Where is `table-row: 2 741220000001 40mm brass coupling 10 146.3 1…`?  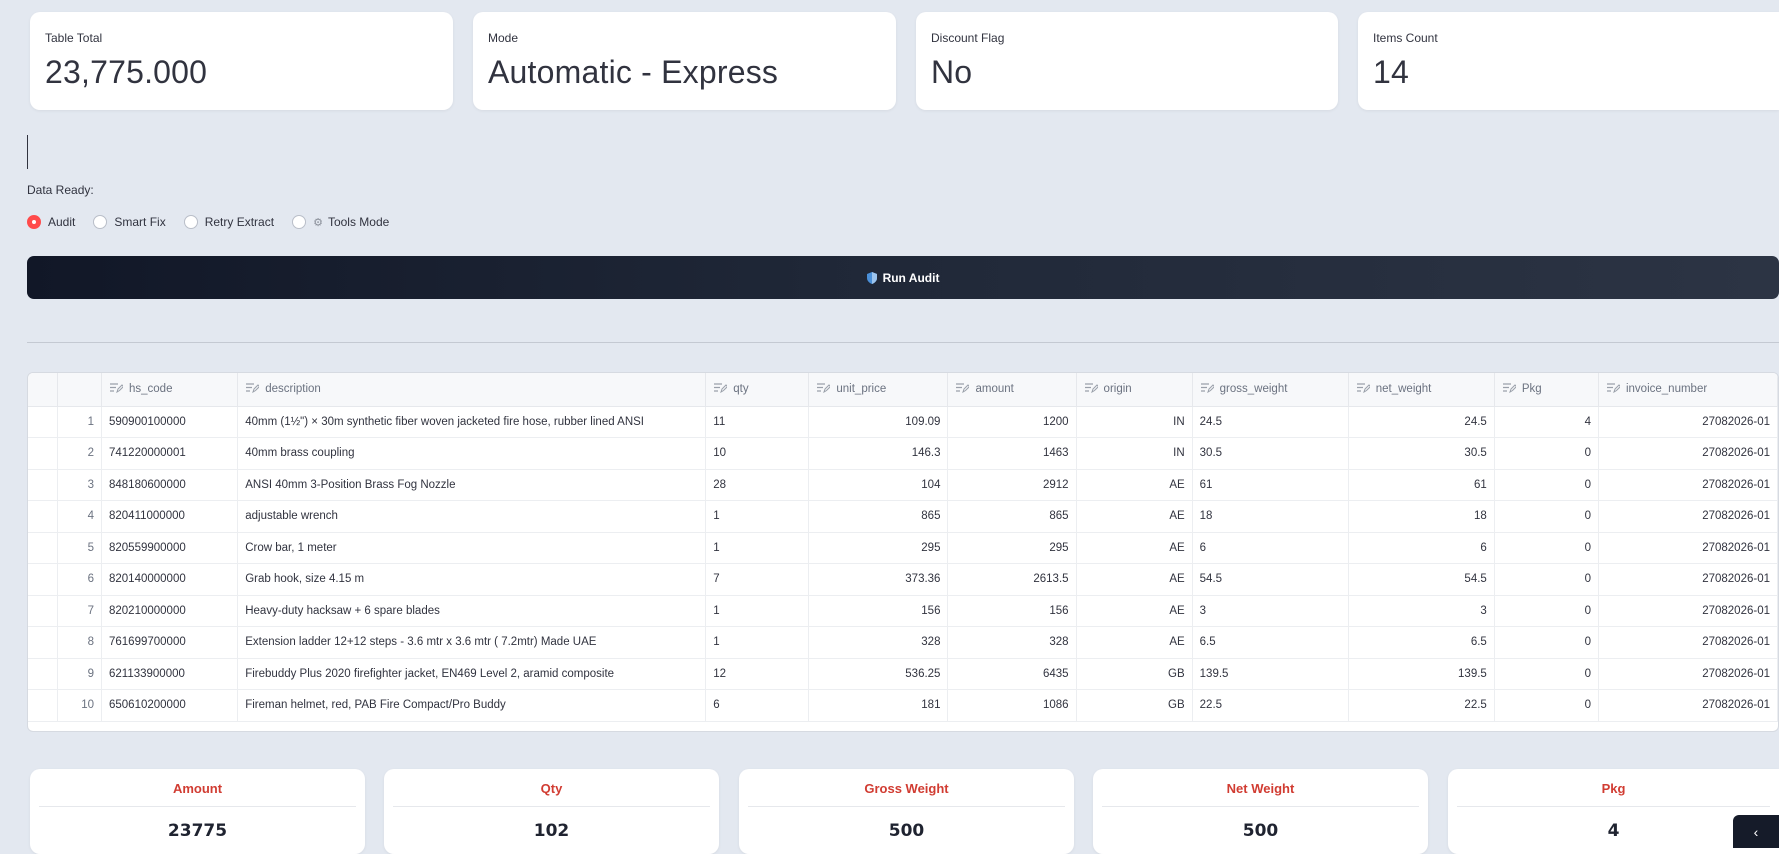 table-row: 2 741220000001 40mm brass coupling 10 146.3 1… is located at coordinates (903, 453).